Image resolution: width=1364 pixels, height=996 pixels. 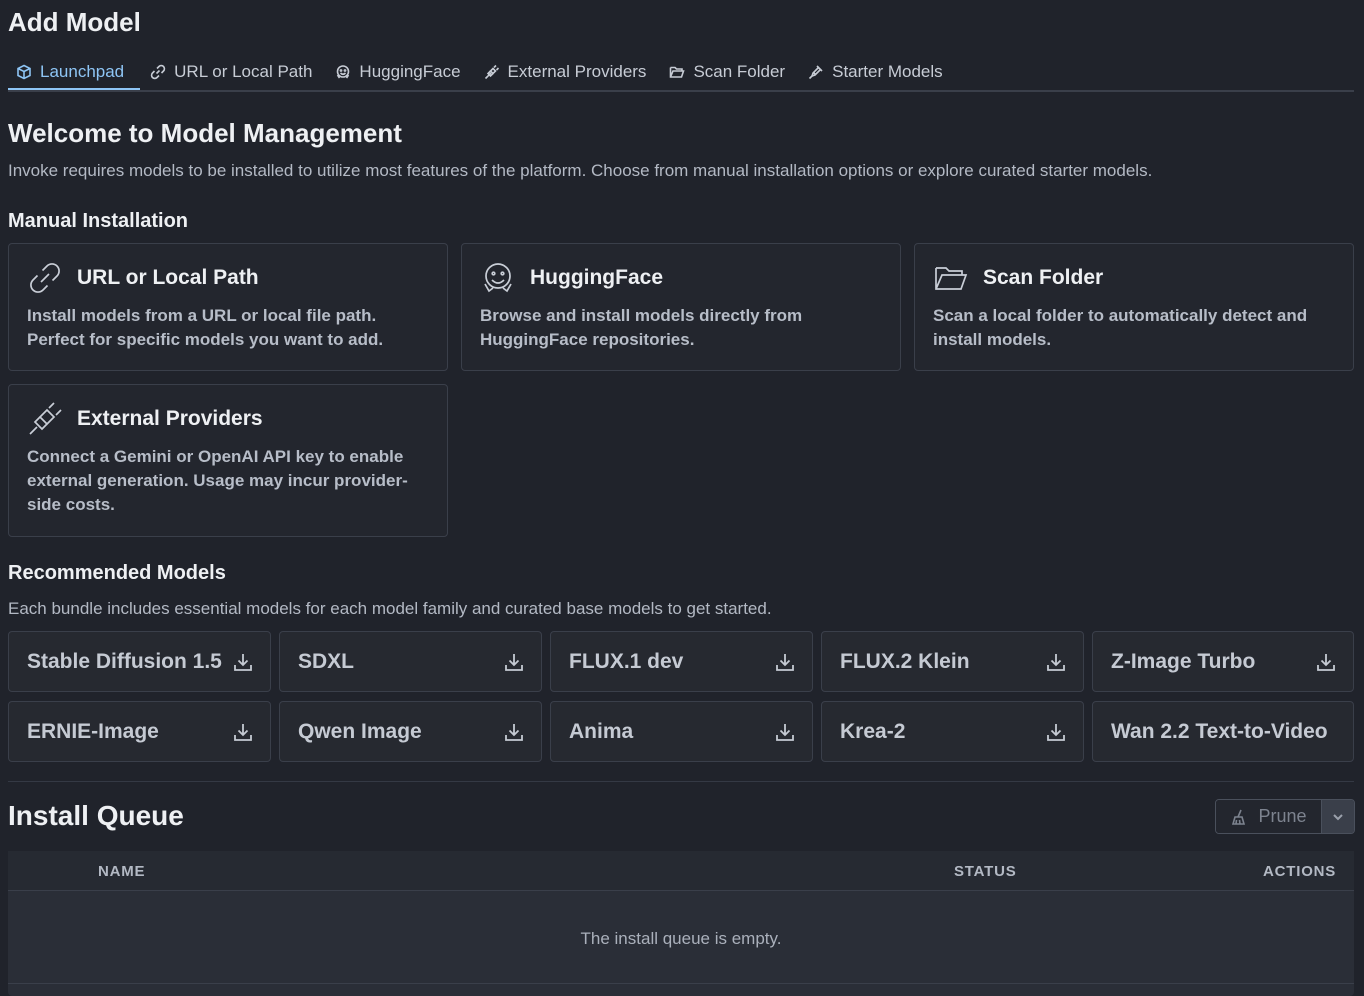 I want to click on bundle-qwen-image: Qwen Image, so click(x=410, y=731).